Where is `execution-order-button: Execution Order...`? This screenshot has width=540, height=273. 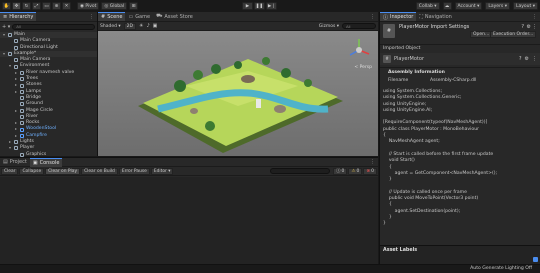
execution-order-button: Execution Order... is located at coordinates (513, 34).